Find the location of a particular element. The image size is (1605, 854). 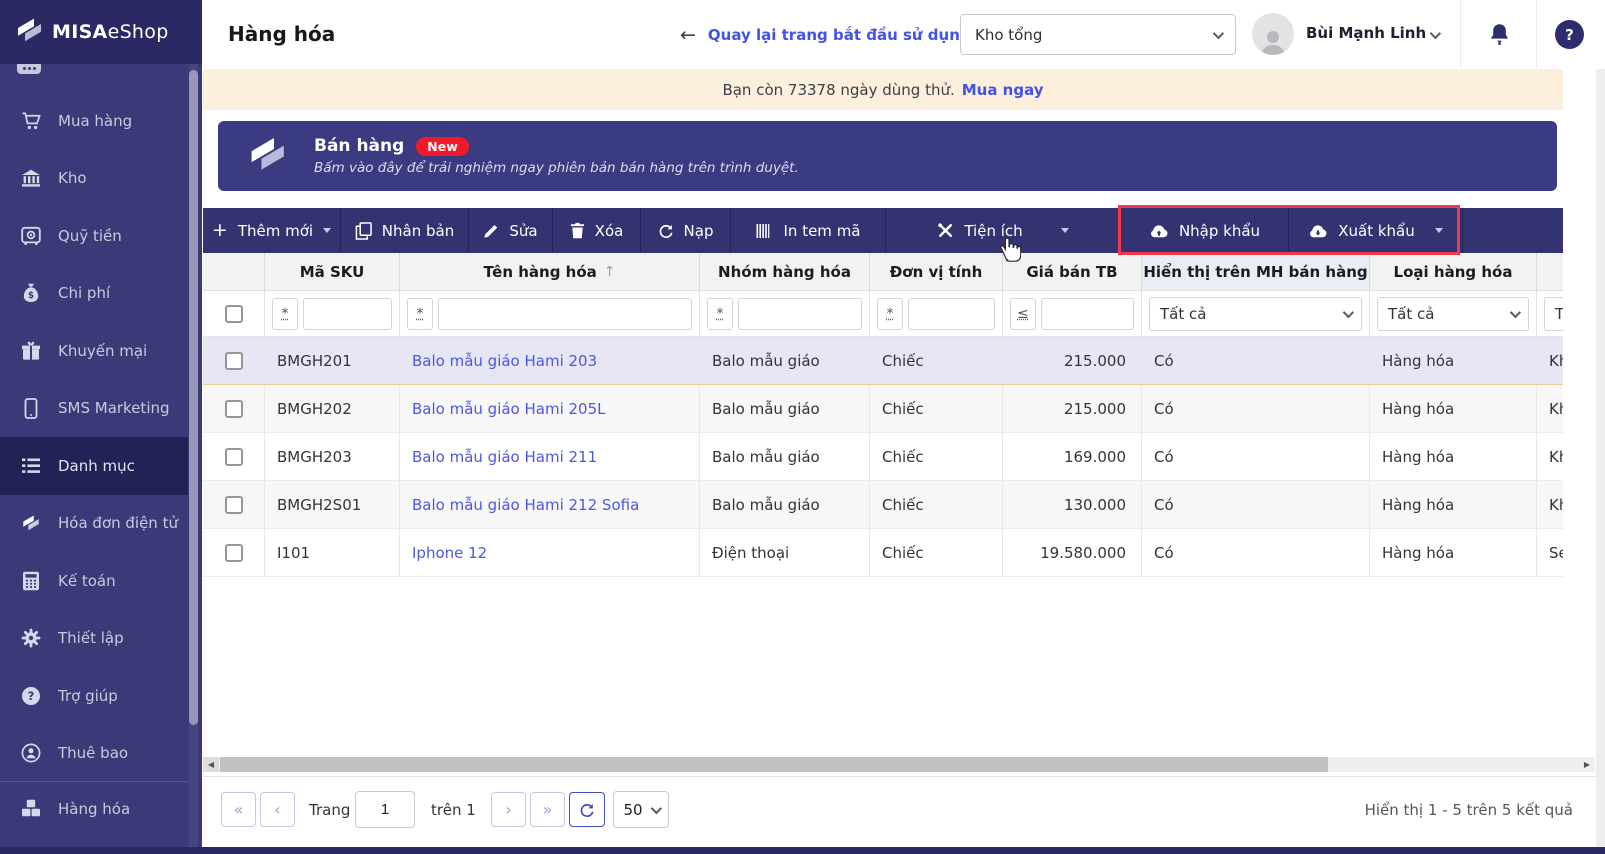

user-chevron-icon is located at coordinates (1435, 33).